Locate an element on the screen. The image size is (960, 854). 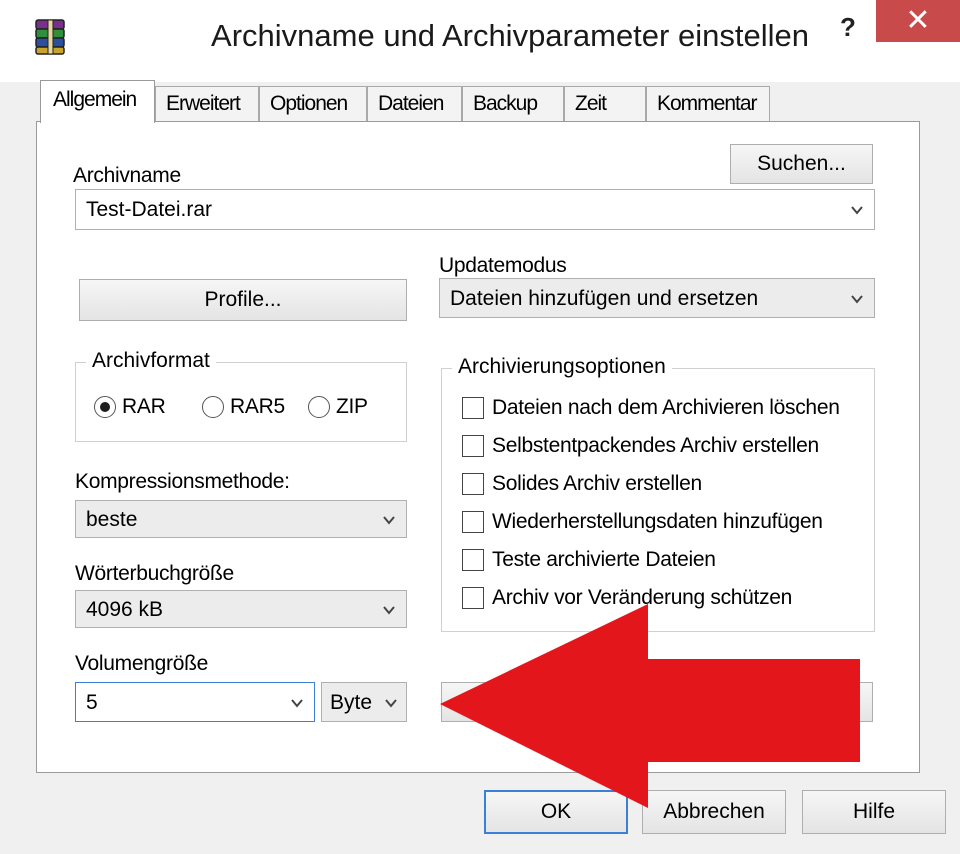
radio-zip is located at coordinates (319, 407).